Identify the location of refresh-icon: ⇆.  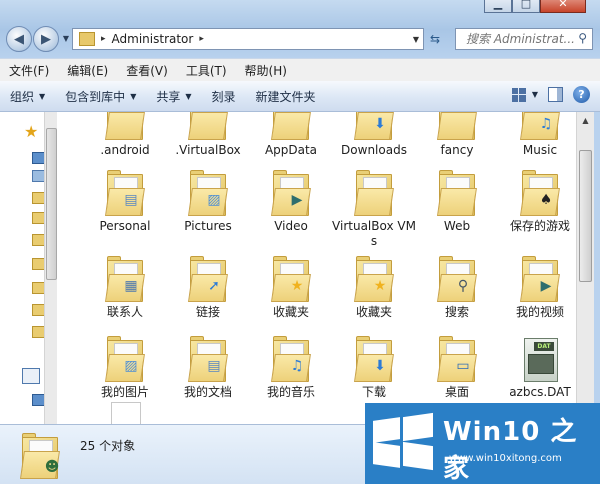
(435, 39).